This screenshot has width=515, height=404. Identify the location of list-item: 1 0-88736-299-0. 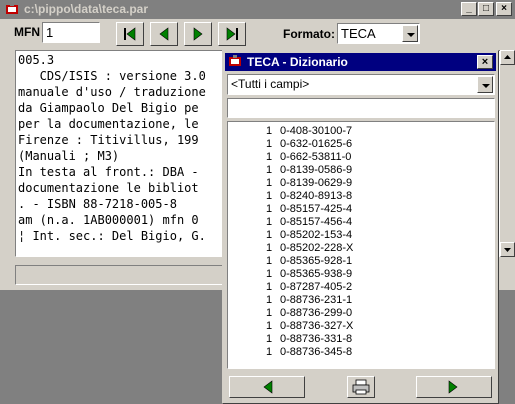
(353, 314).